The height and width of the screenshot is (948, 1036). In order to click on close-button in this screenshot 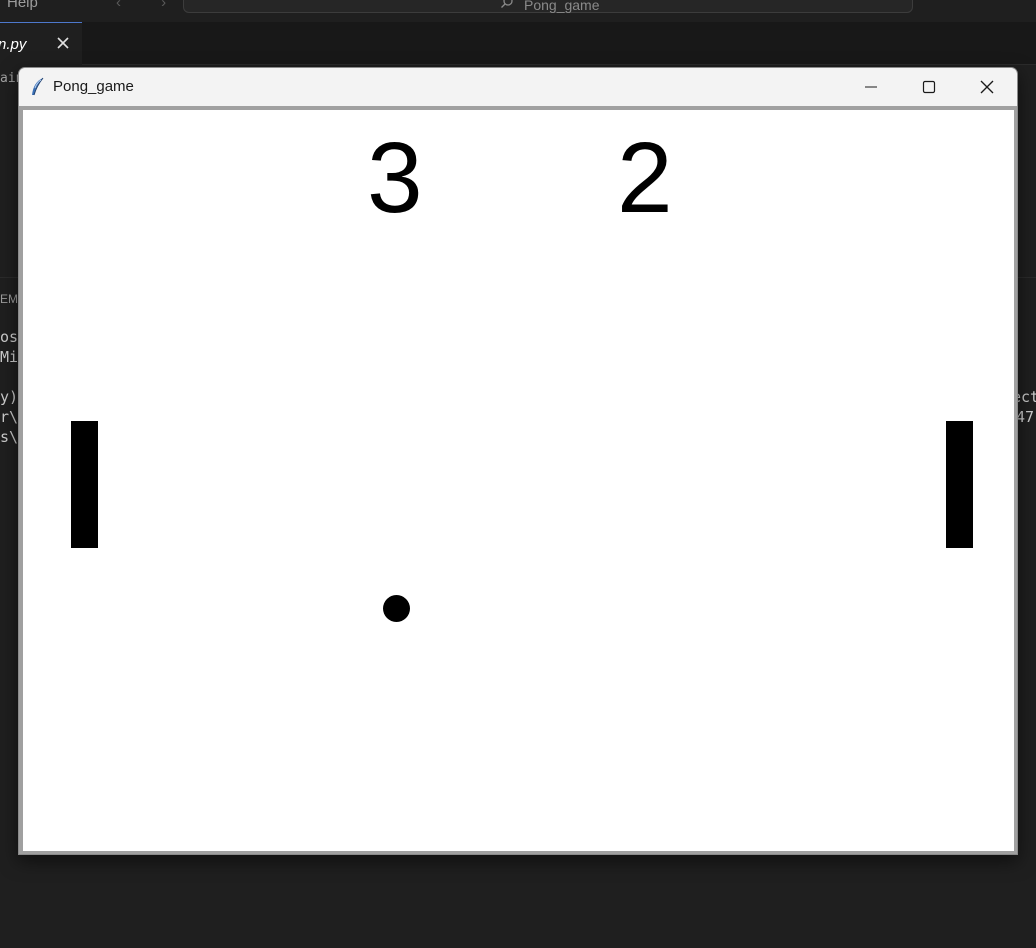, I will do `click(987, 87)`.